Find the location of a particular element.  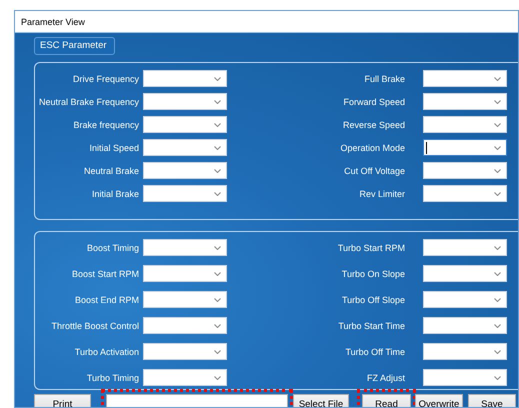

field-label: Drive Frequency is located at coordinates (105, 79).